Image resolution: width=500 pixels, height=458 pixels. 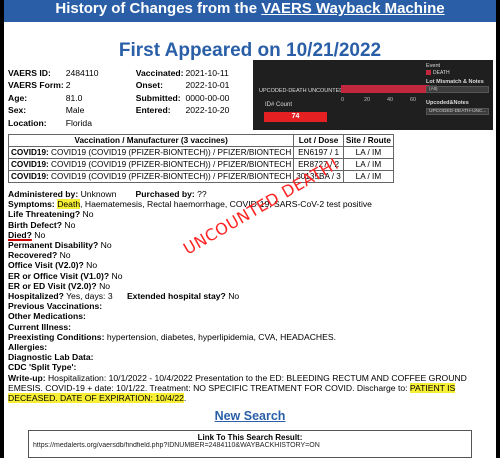 What do you see at coordinates (82, 73) in the screenshot?
I see `vaers-id-value: 2484110` at bounding box center [82, 73].